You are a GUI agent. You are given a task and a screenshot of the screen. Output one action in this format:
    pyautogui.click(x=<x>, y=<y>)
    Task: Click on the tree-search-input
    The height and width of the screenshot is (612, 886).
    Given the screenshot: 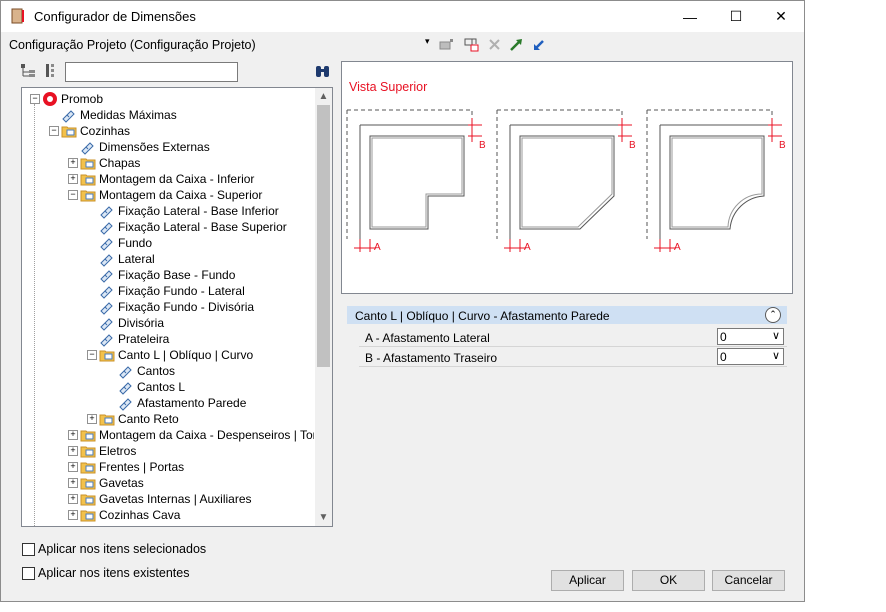 What is the action you would take?
    pyautogui.click(x=151, y=72)
    